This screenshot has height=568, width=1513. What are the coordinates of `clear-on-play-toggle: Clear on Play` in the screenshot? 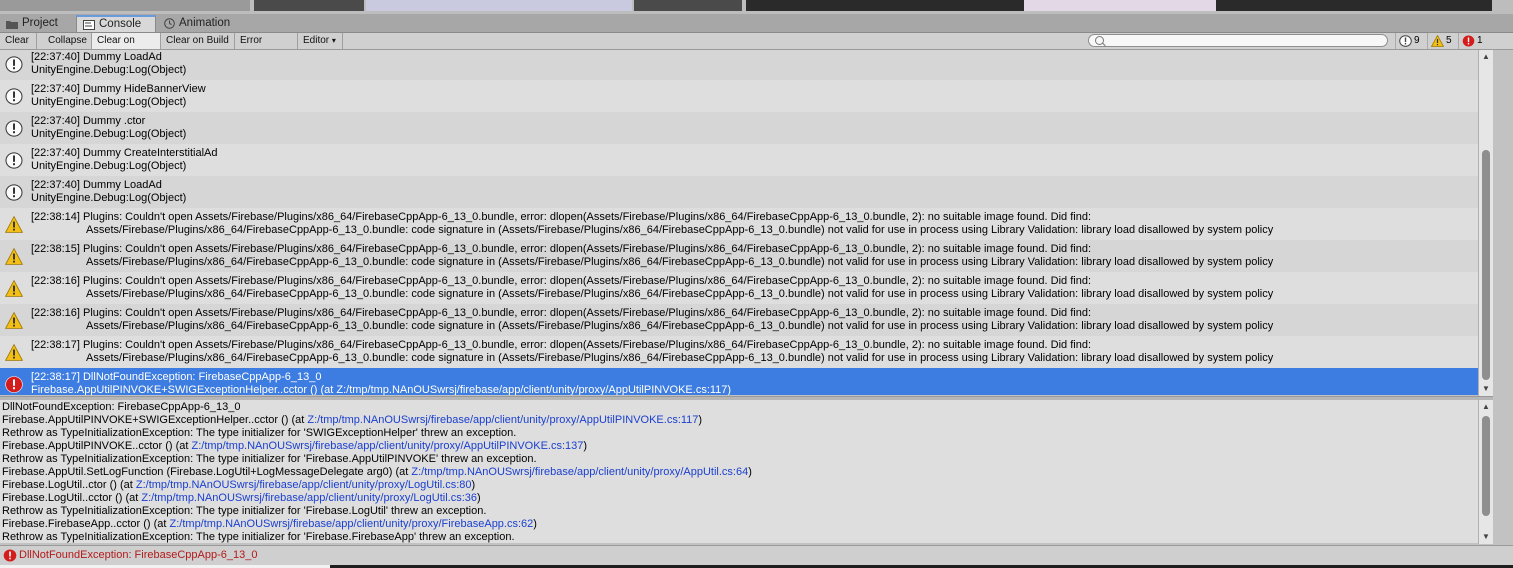 It's located at (126, 47).